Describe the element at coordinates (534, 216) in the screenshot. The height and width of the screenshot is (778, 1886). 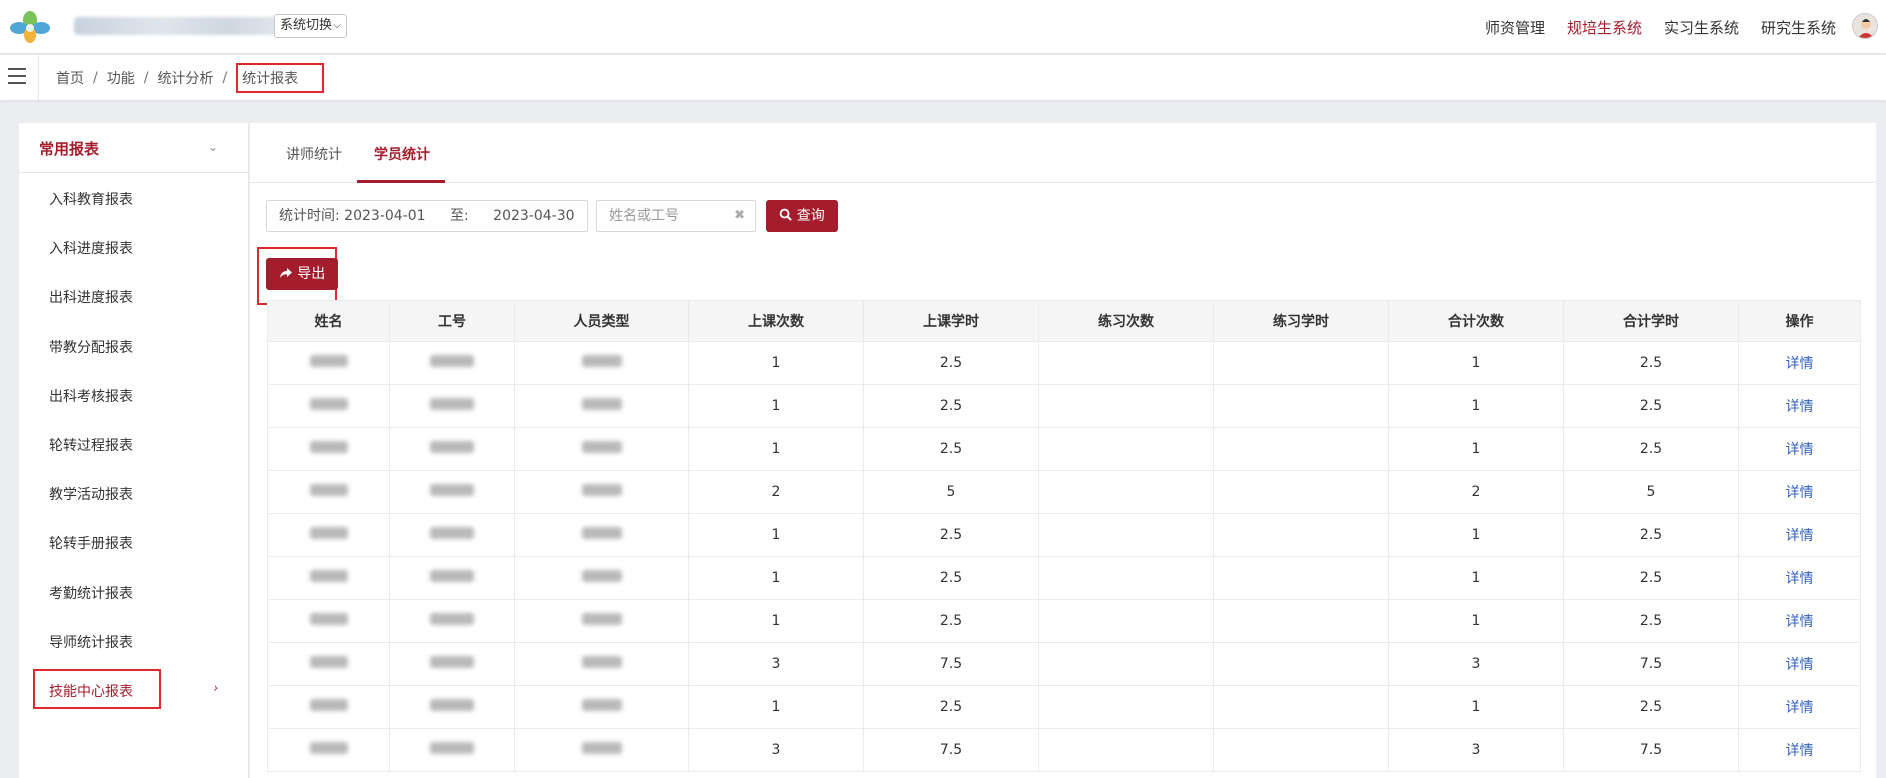
I see `end-date: 2023-04-30` at that location.